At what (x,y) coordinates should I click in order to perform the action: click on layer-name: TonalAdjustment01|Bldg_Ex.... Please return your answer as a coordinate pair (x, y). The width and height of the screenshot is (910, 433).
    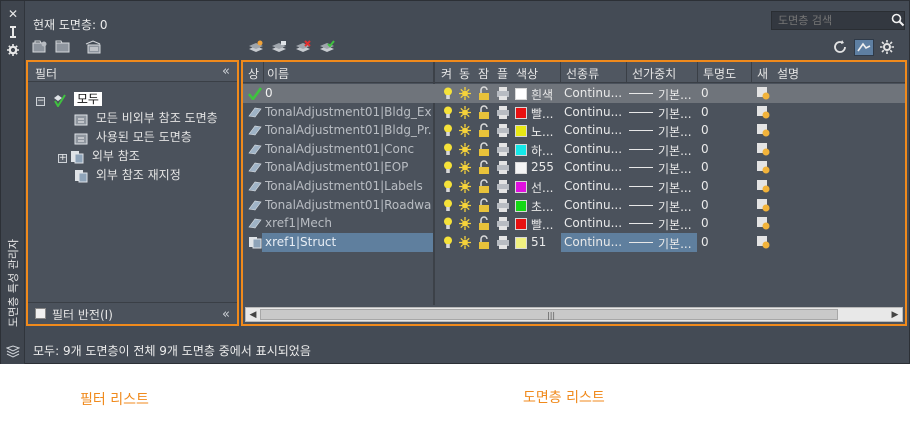
    Looking at the image, I should click on (348, 112).